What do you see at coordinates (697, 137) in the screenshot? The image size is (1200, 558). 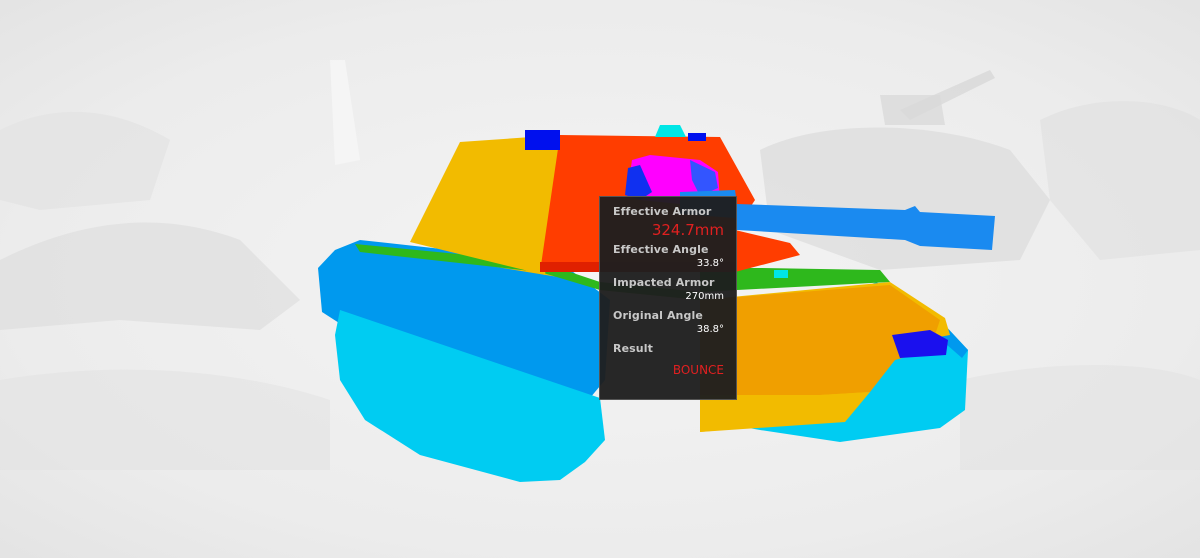 I see `cupola-right` at bounding box center [697, 137].